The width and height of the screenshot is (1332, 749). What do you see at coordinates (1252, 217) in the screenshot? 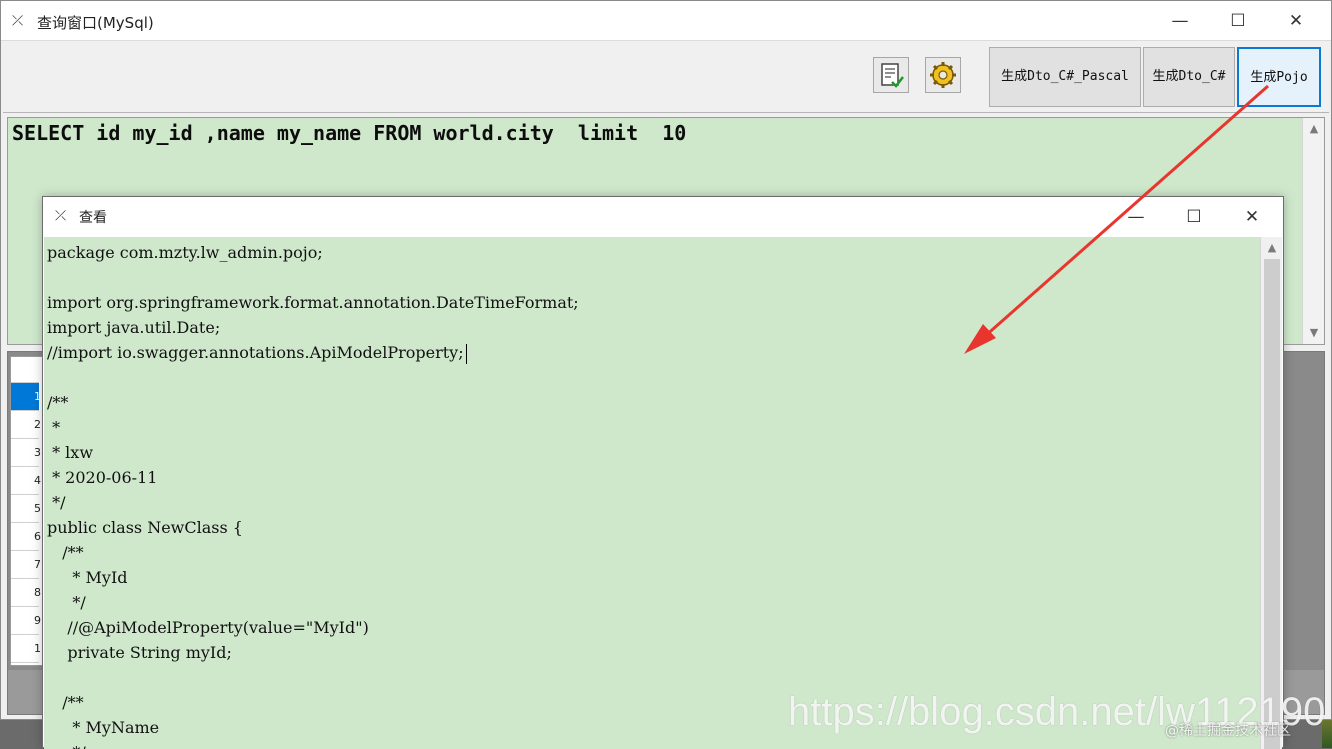
I see `view-close-button: ✕` at bounding box center [1252, 217].